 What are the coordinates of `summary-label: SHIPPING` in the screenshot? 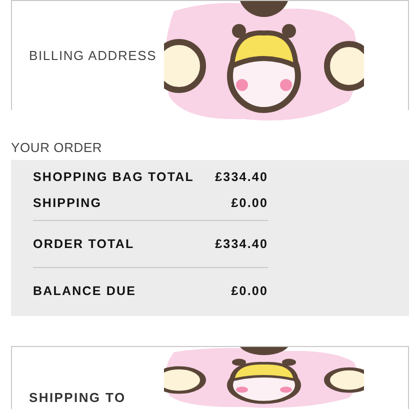 It's located at (67, 203).